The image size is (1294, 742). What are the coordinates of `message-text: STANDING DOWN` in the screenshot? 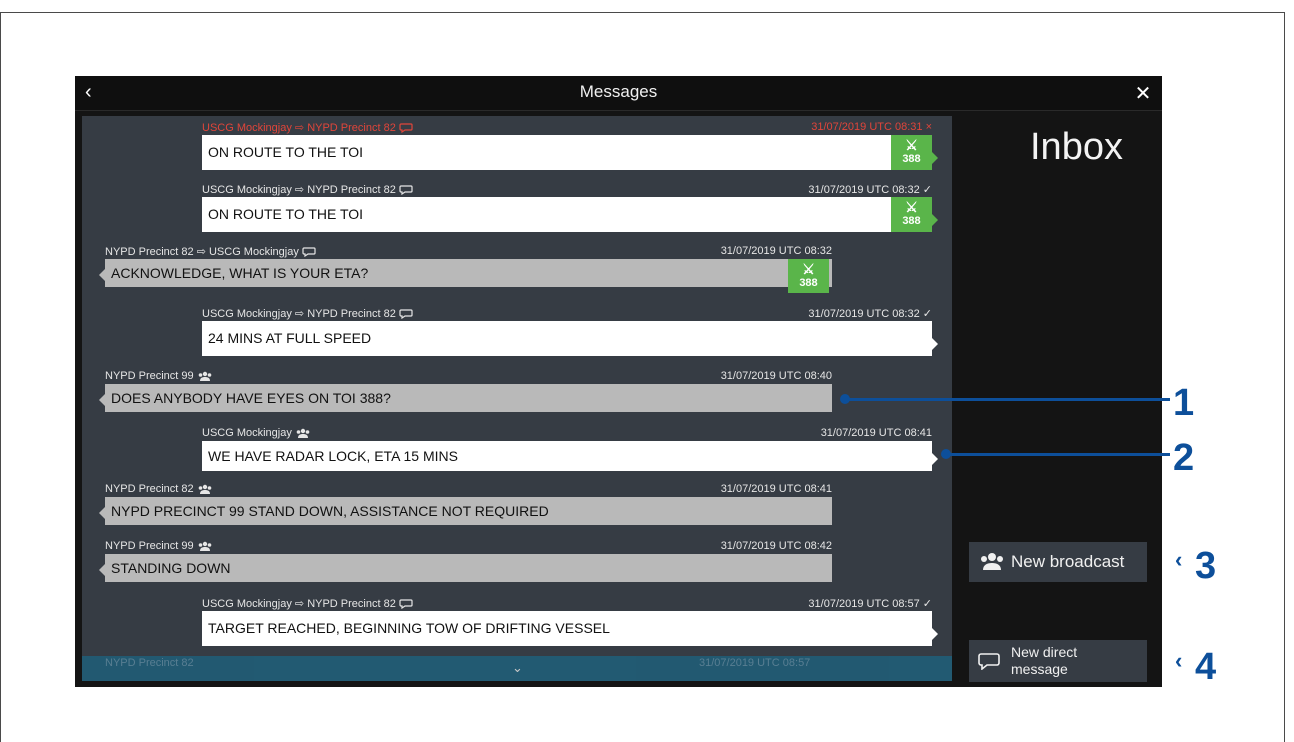 It's located at (171, 568).